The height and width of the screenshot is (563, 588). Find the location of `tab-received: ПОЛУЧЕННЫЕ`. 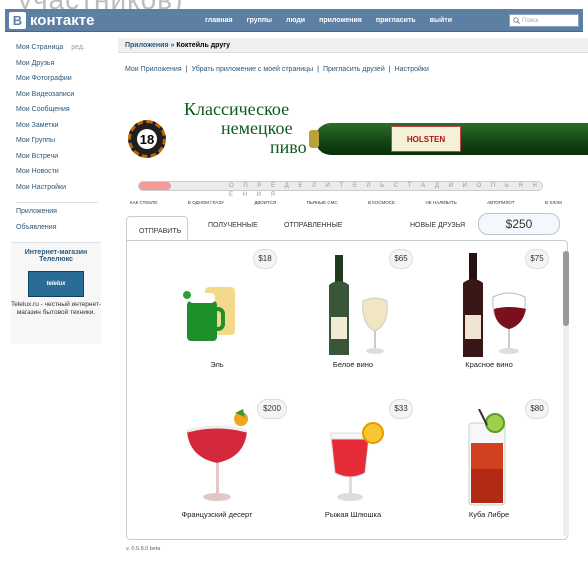

tab-received: ПОЛУЧЕННЫЕ is located at coordinates (233, 225).